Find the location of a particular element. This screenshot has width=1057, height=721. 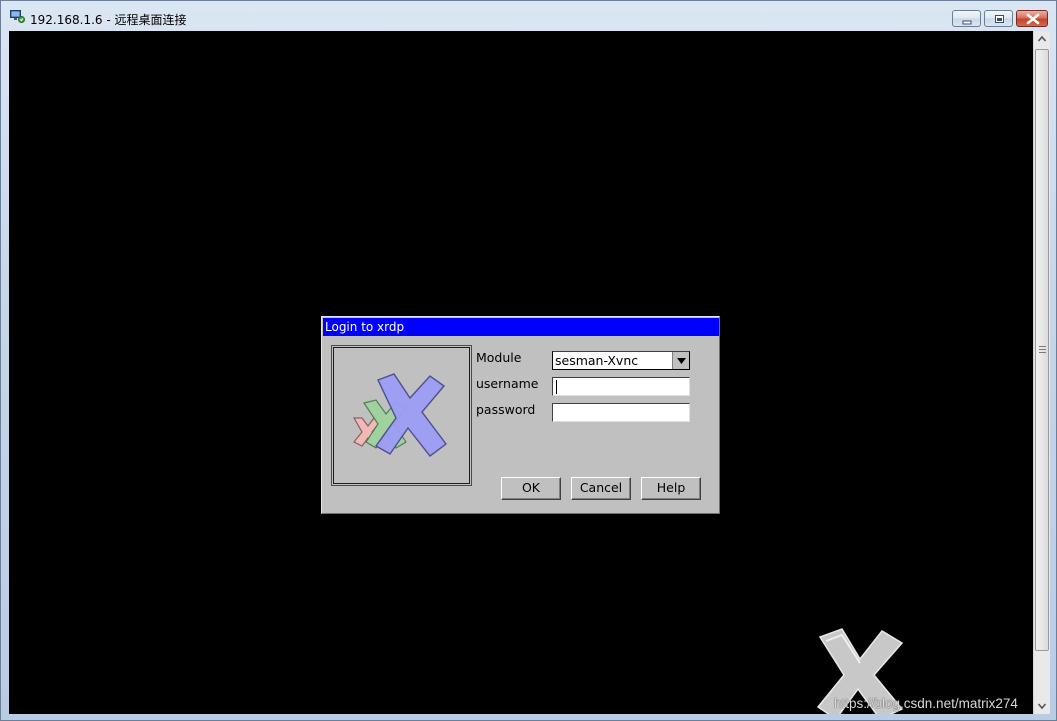

close-icon is located at coordinates (1033, 19).